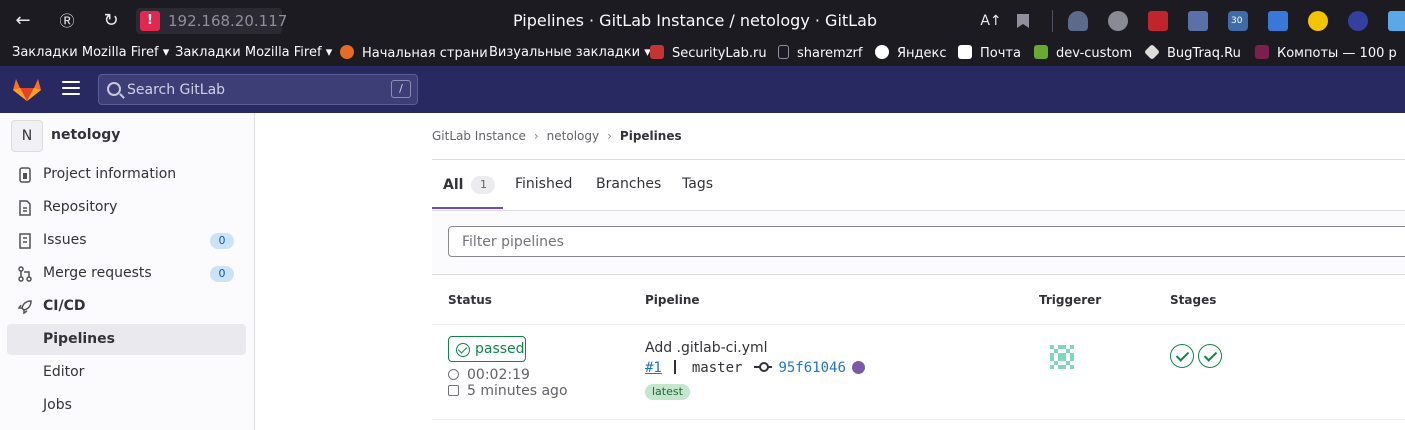 The height and width of the screenshot is (430, 1405). What do you see at coordinates (570, 52) in the screenshot?
I see `bookmark-item: Визуальные закладки ▾` at bounding box center [570, 52].